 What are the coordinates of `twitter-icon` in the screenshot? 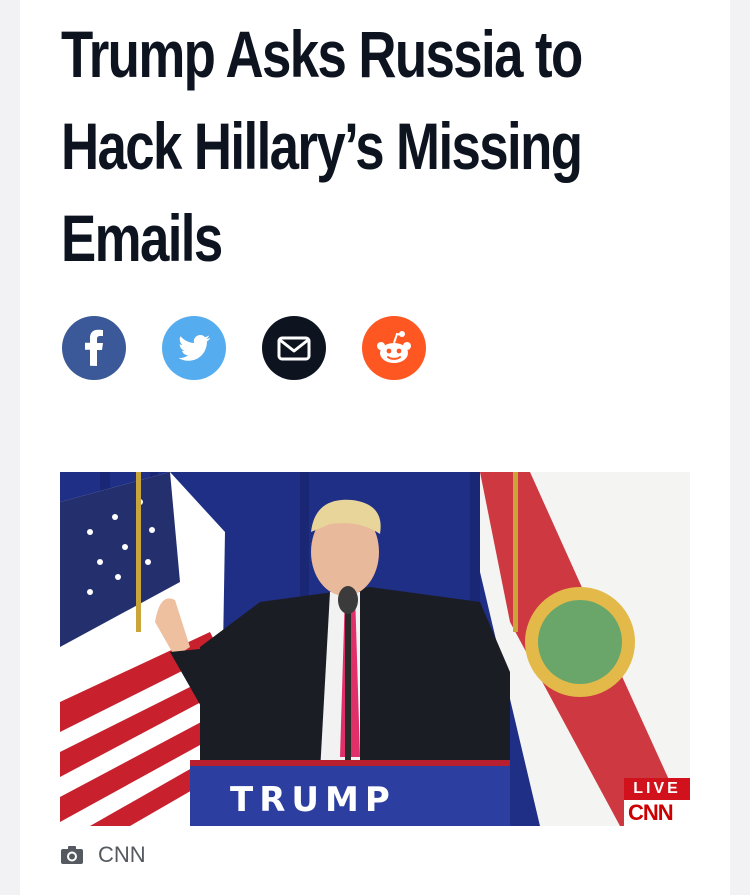 It's located at (194, 348).